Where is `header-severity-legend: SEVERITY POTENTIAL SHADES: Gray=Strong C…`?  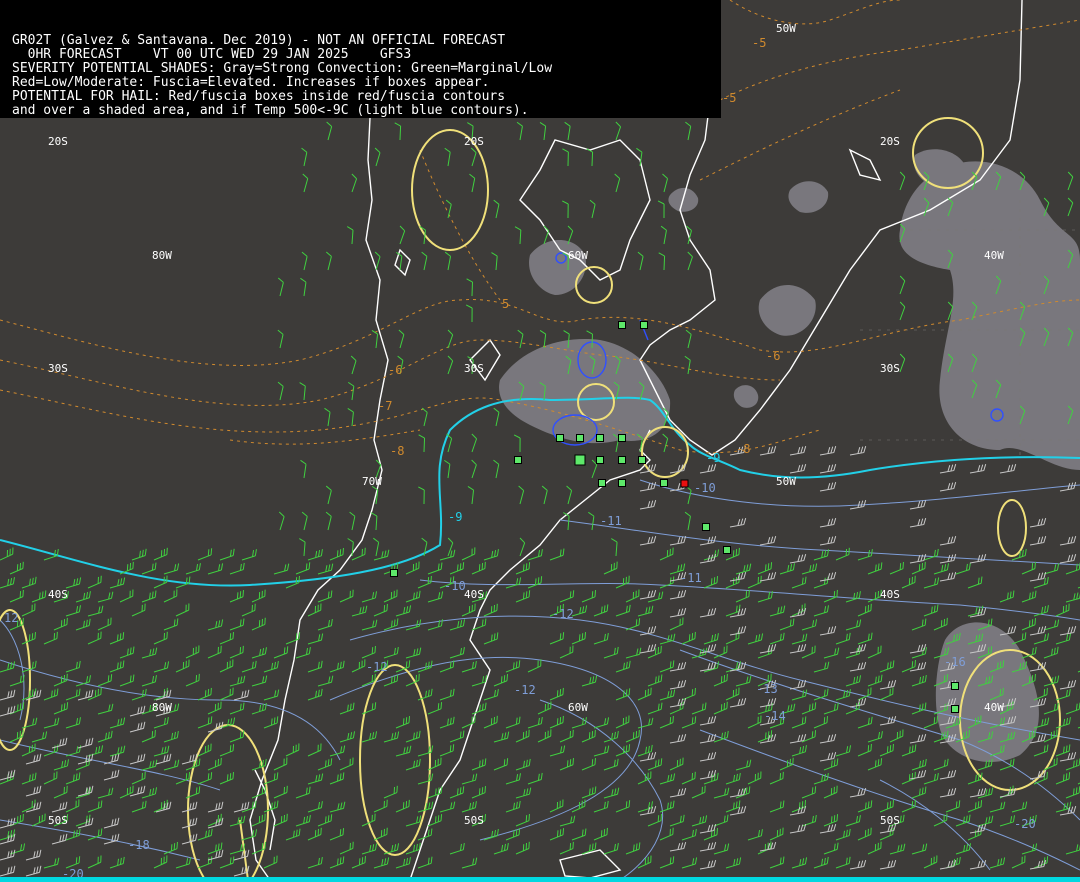
header-severity-legend: SEVERITY POTENTIAL SHADES: Gray=Strong C… is located at coordinates (282, 68).